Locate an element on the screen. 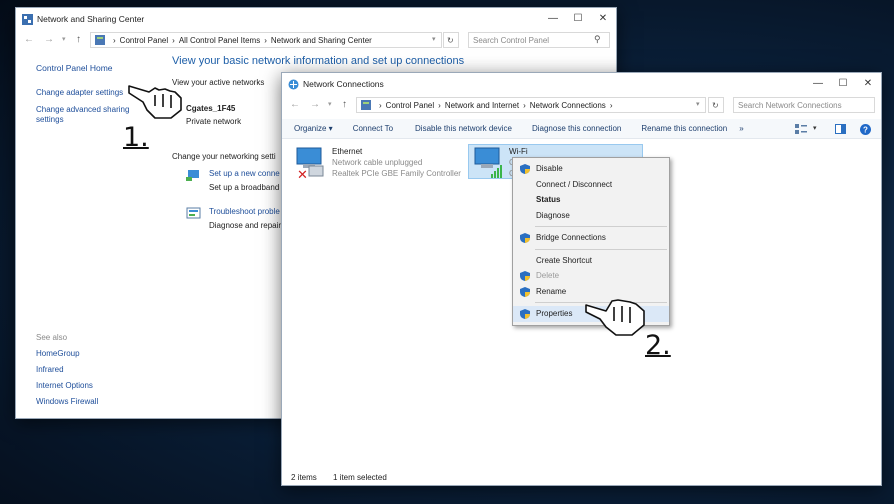 This screenshot has width=894, height=504. setup-connection-icon is located at coordinates (192, 175).